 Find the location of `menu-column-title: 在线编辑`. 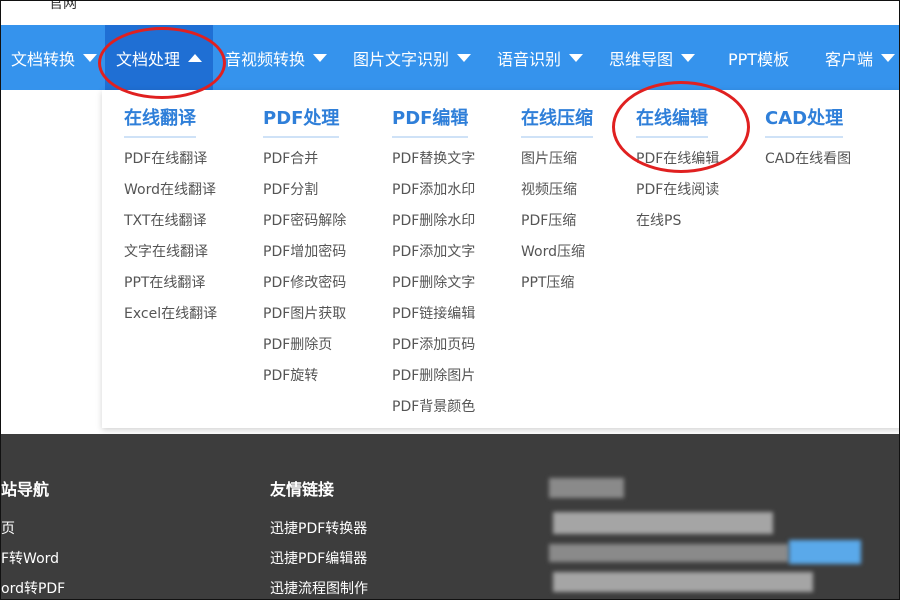

menu-column-title: 在线编辑 is located at coordinates (672, 121).